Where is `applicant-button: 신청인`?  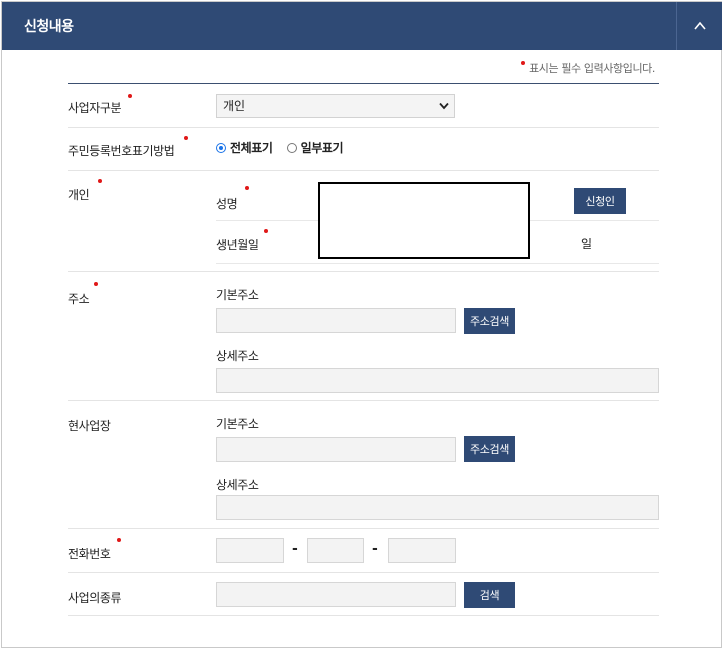 applicant-button: 신청인 is located at coordinates (600, 201).